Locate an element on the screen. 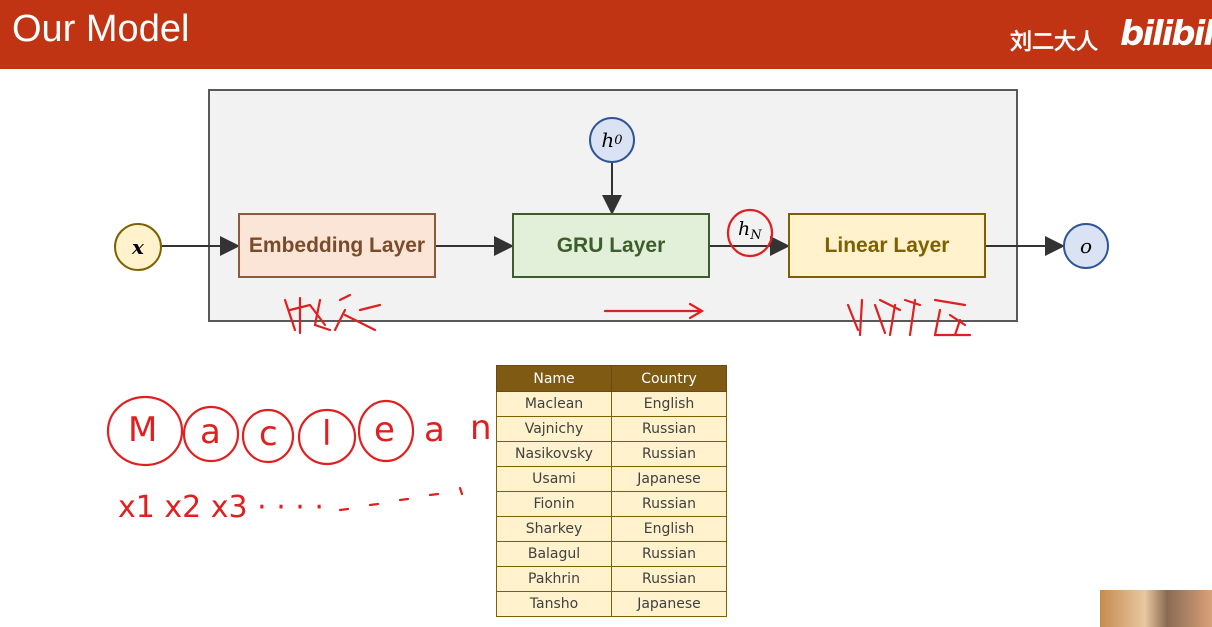  gru-arrow-mark is located at coordinates (654, 311).